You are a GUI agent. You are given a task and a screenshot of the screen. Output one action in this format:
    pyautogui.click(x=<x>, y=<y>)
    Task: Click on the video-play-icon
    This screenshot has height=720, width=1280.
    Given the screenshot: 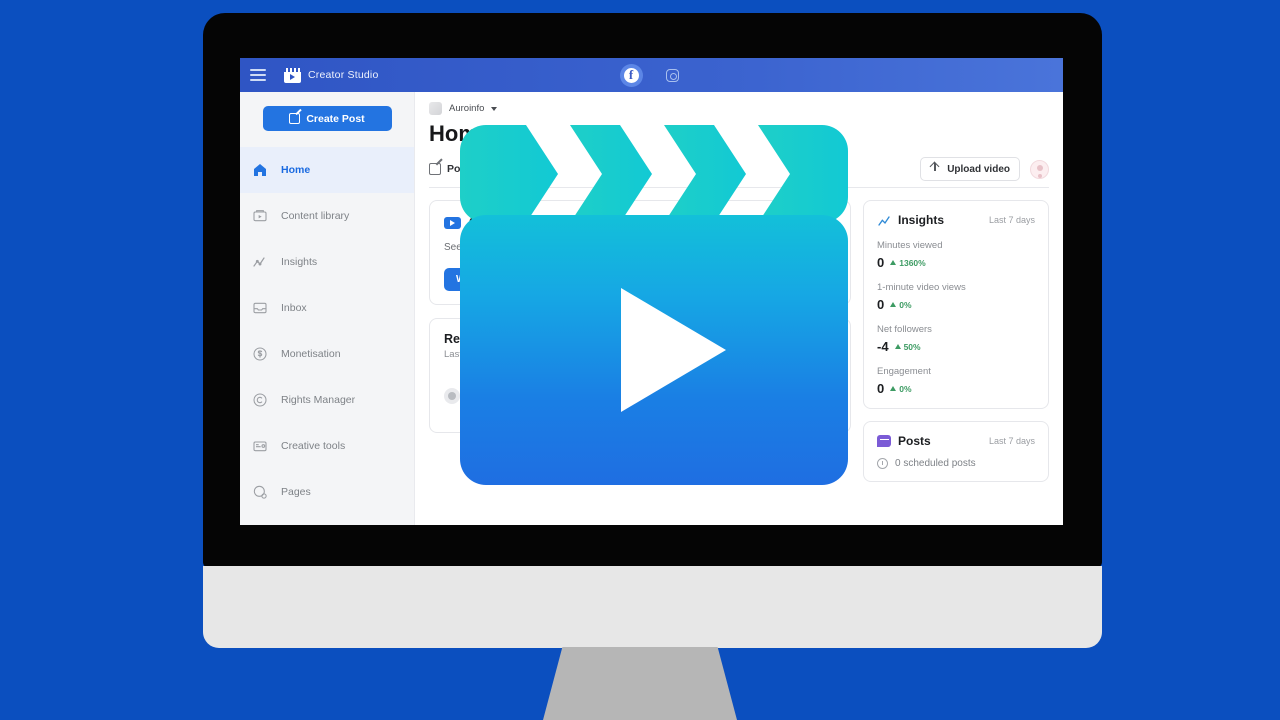 What is the action you would take?
    pyautogui.click(x=452, y=222)
    